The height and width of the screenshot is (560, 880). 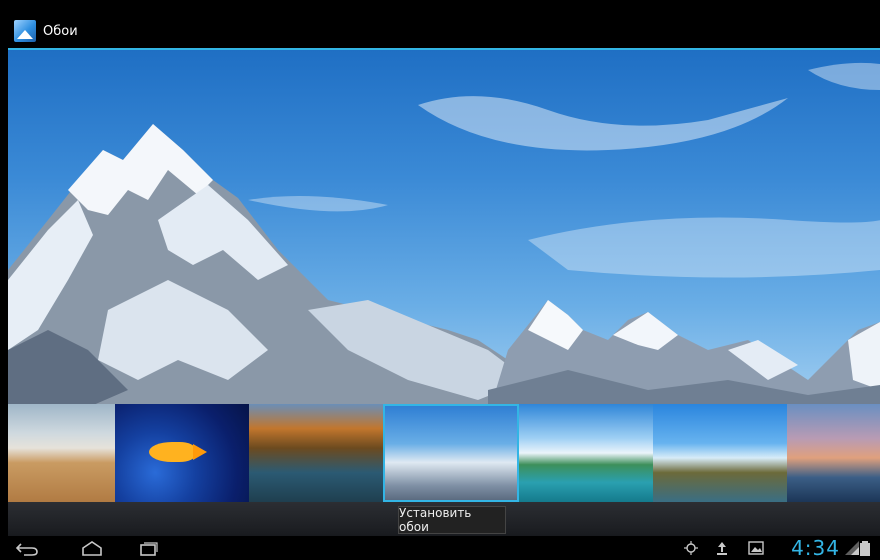 I want to click on system-navigation-bar: 4:34, so click(x=444, y=548).